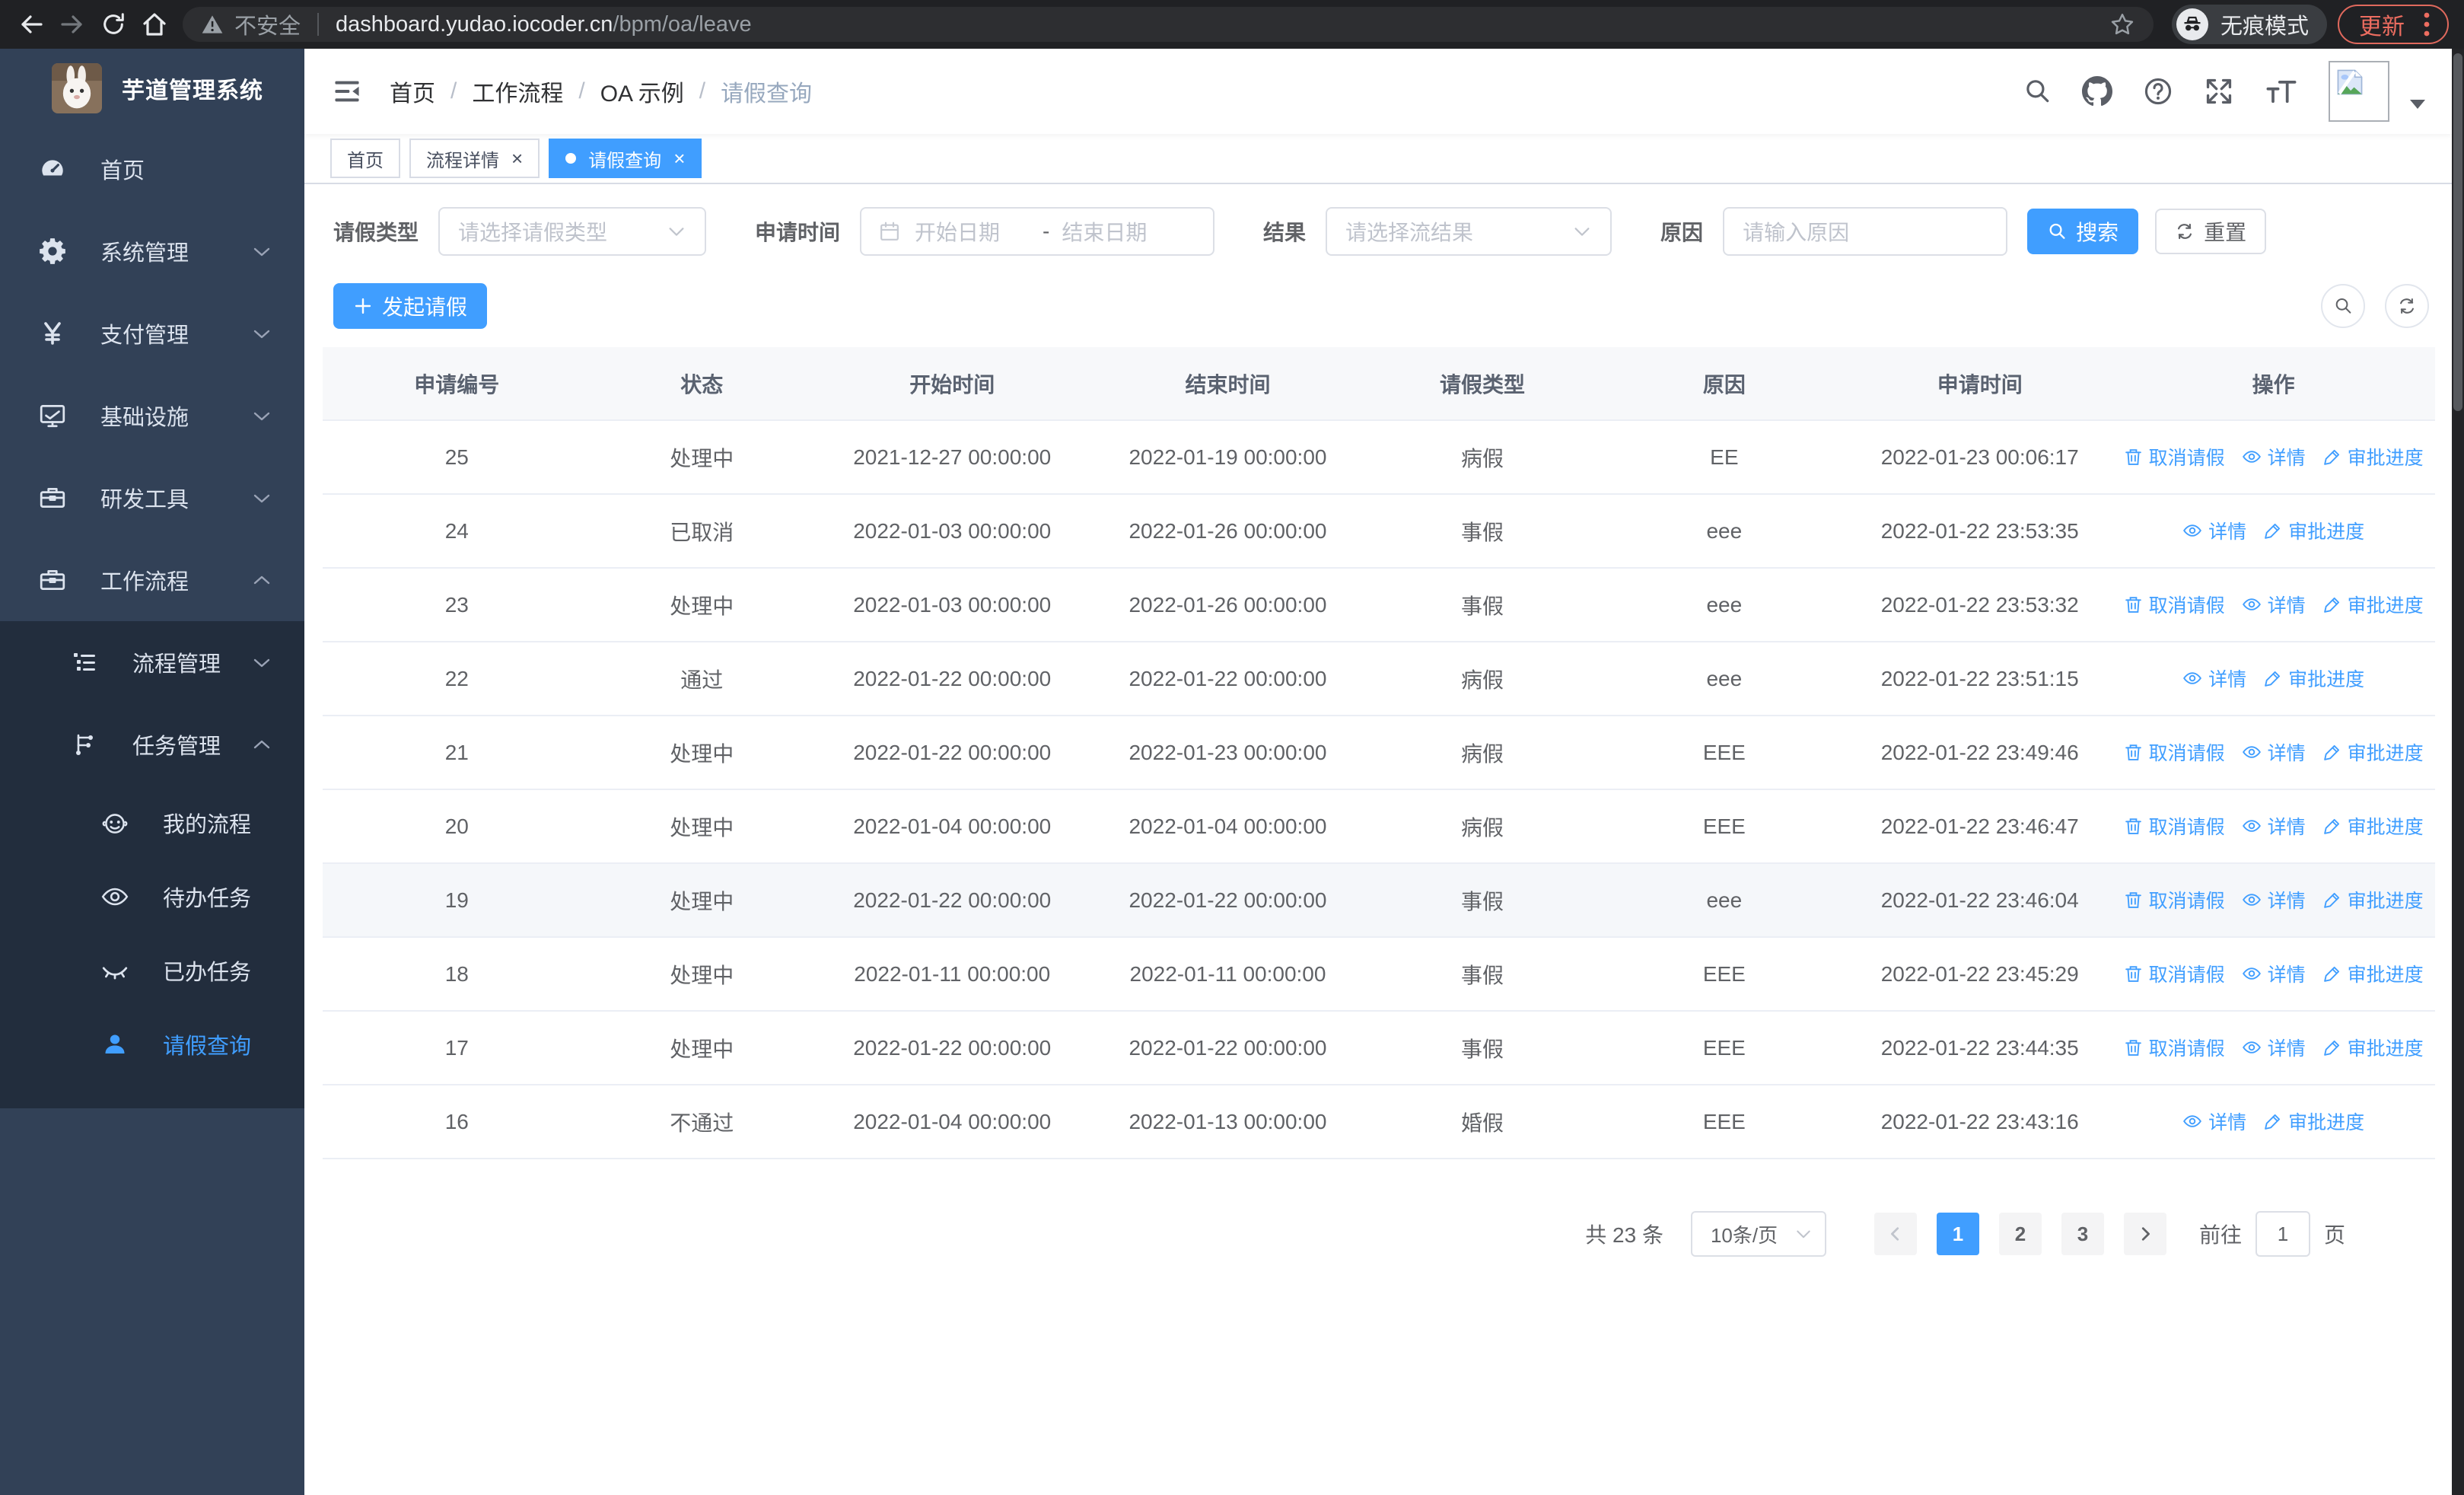 The height and width of the screenshot is (1495, 2464). What do you see at coordinates (2458, 772) in the screenshot?
I see `window-scrollbar` at bounding box center [2458, 772].